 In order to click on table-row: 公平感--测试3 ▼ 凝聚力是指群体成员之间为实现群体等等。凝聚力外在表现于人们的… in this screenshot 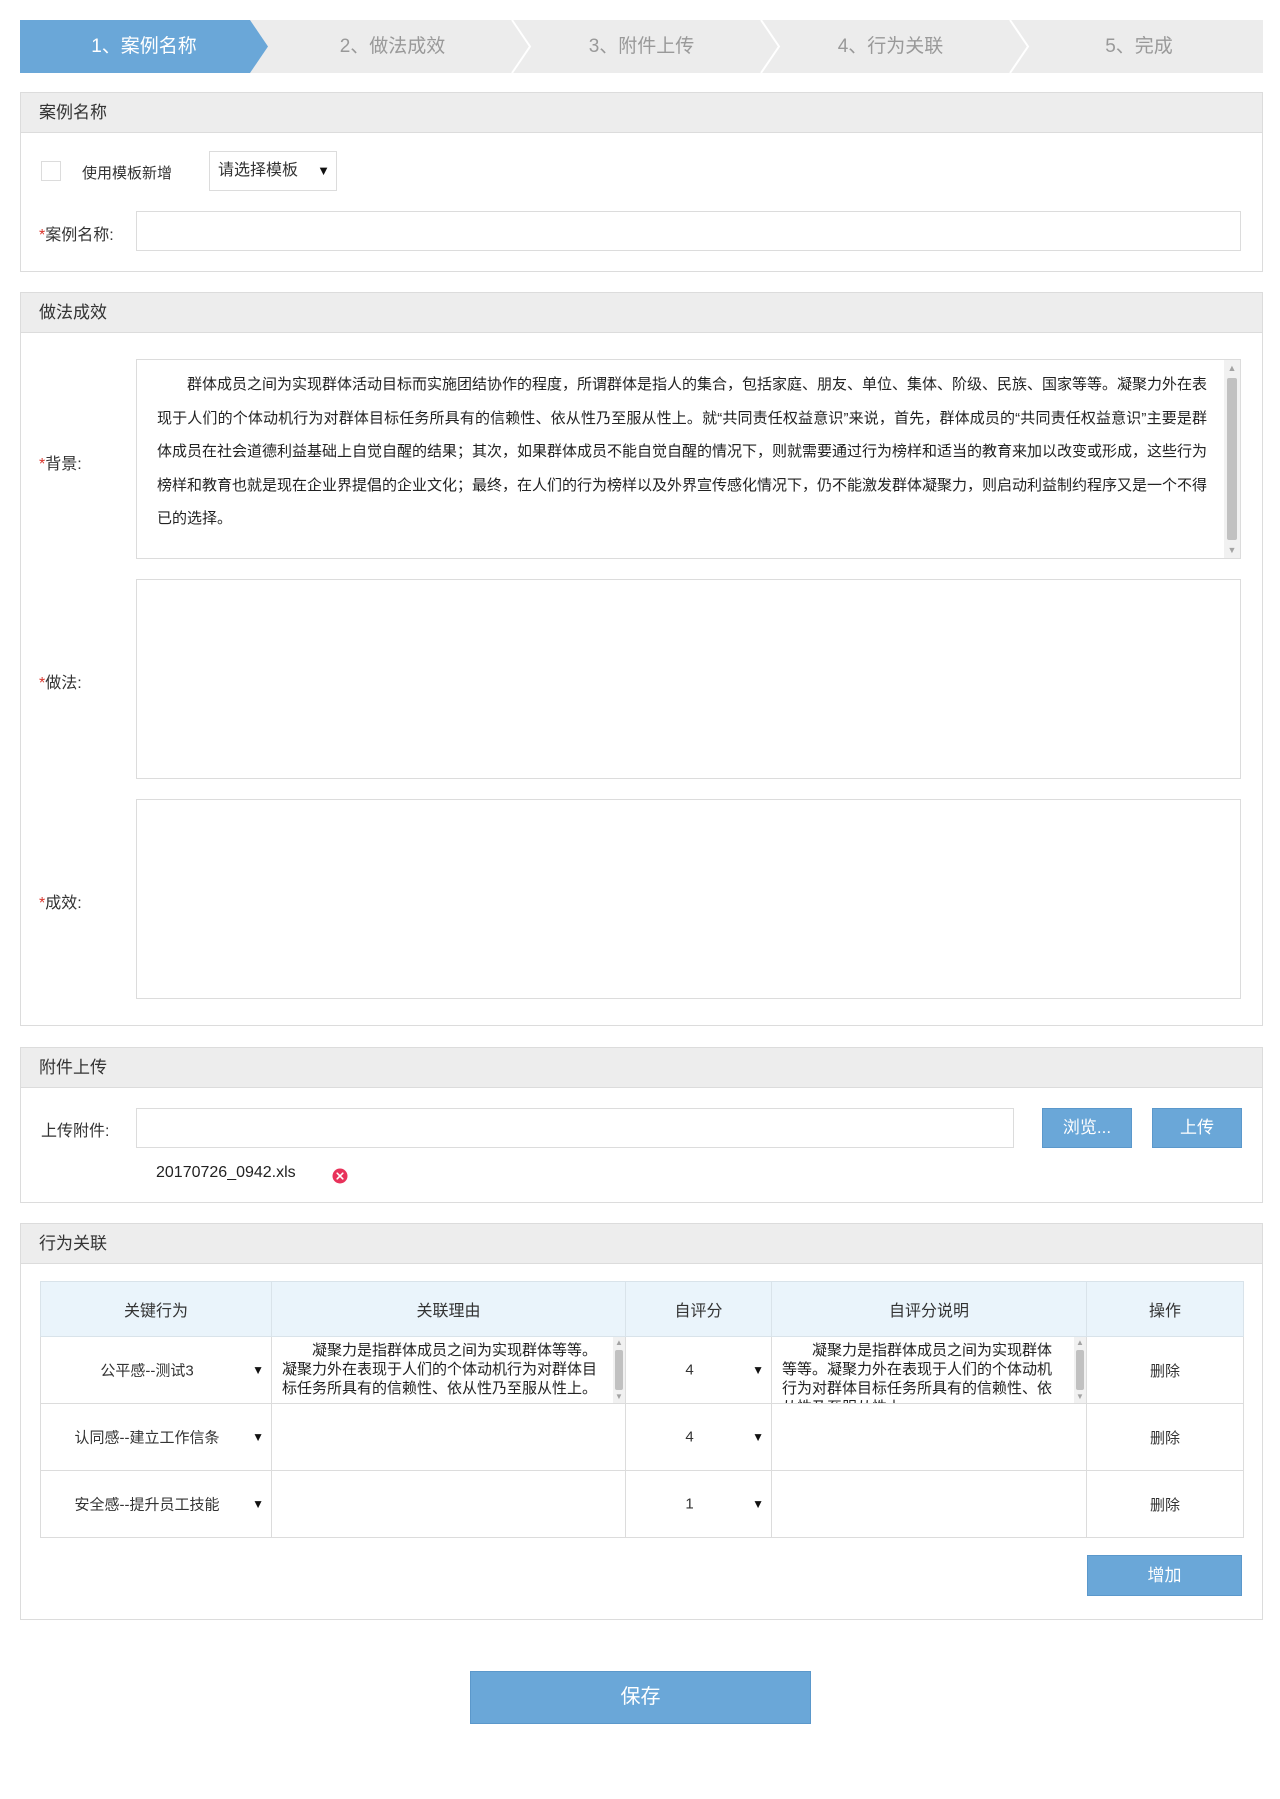, I will do `click(642, 1370)`.